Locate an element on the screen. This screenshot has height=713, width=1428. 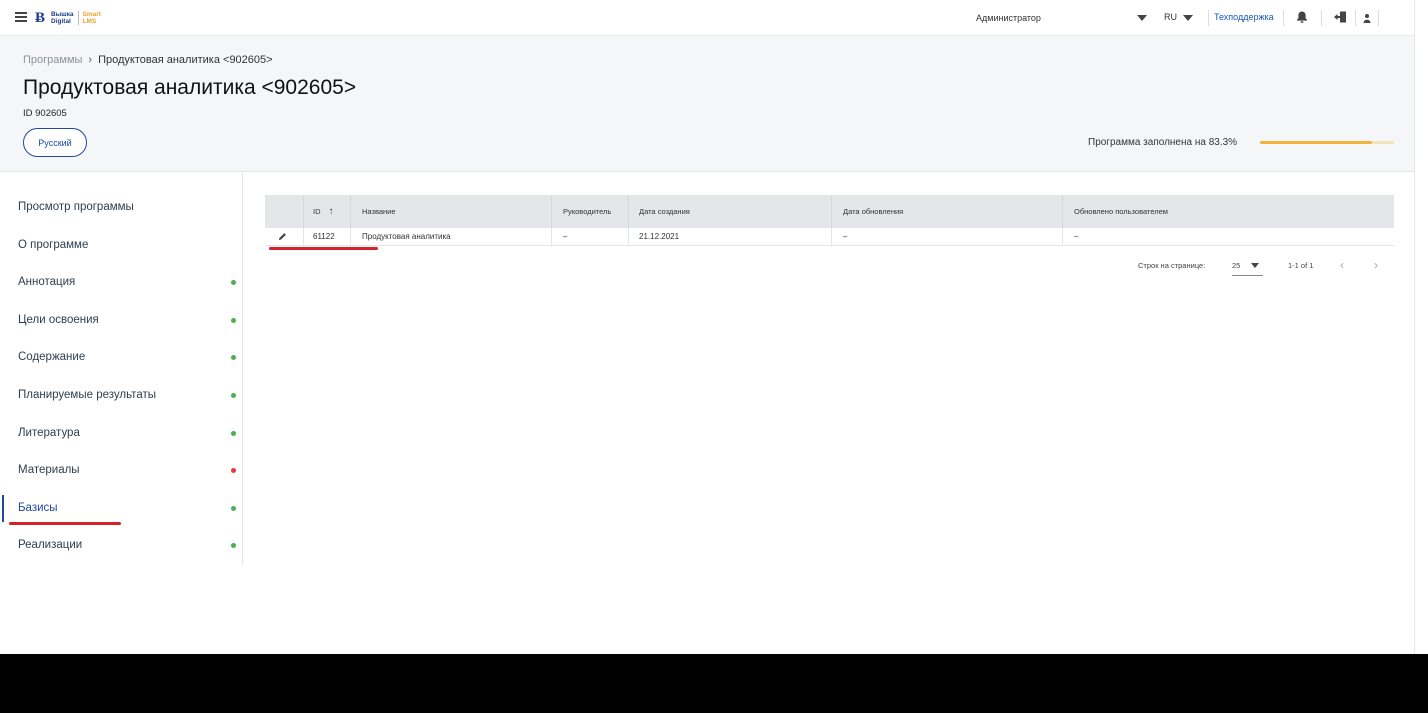
sidebar-item-label: Материалы is located at coordinates (49, 470).